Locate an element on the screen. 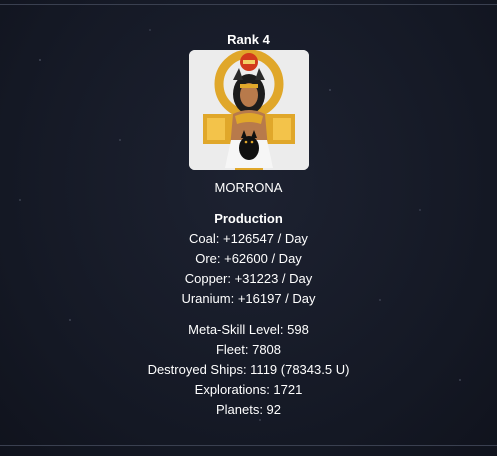 This screenshot has width=497, height=456. stat-planets: Planets: 92 is located at coordinates (248, 409).